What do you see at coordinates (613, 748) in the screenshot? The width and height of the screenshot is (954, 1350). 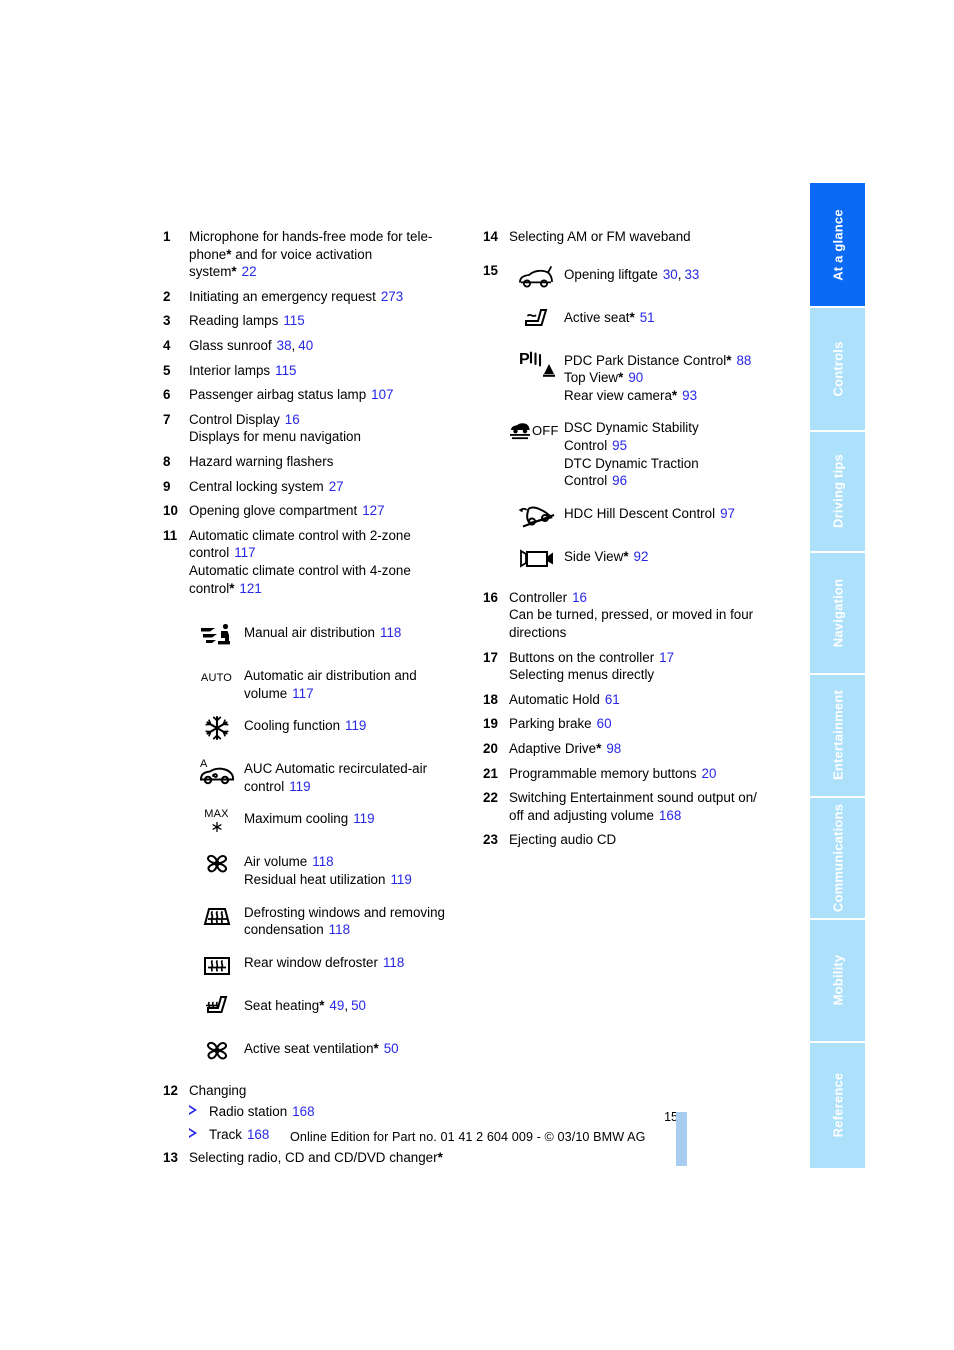 I see `page-ref: 98` at bounding box center [613, 748].